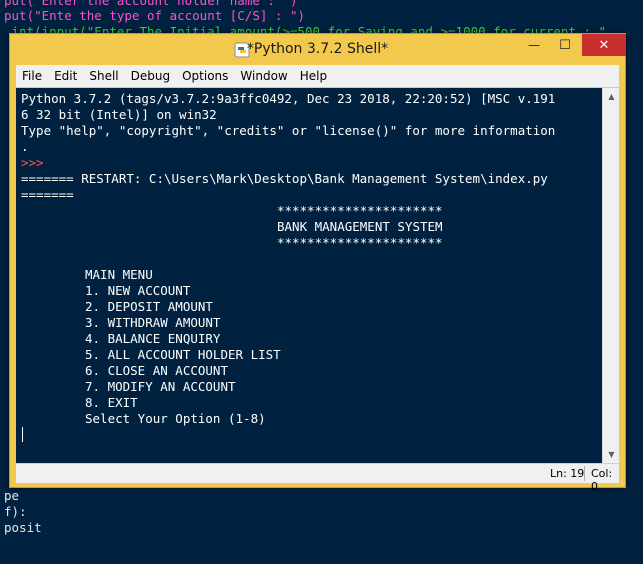  What do you see at coordinates (610, 275) in the screenshot?
I see `vertical-scrollbar: ▲ ▼` at bounding box center [610, 275].